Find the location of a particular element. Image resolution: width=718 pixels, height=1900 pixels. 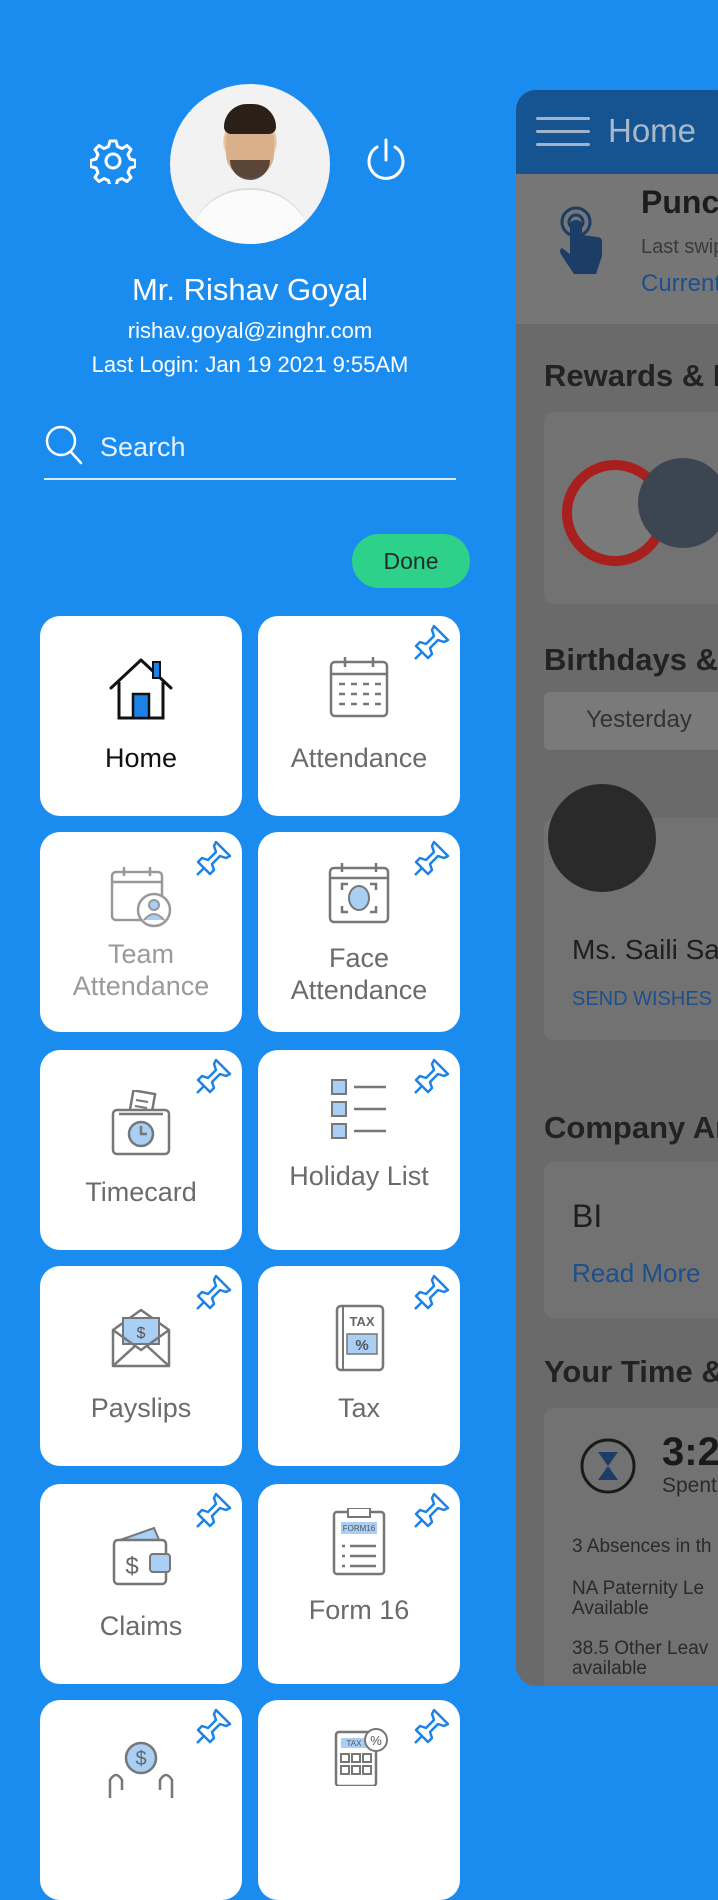

search-bar is located at coordinates (250, 449).